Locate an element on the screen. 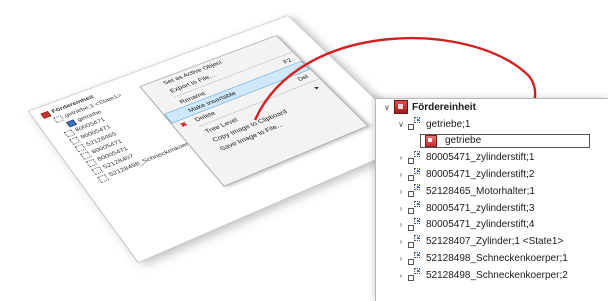 This screenshot has width=608, height=301. tree-row-label: 80005471_zylinderstift;4 is located at coordinates (480, 225).